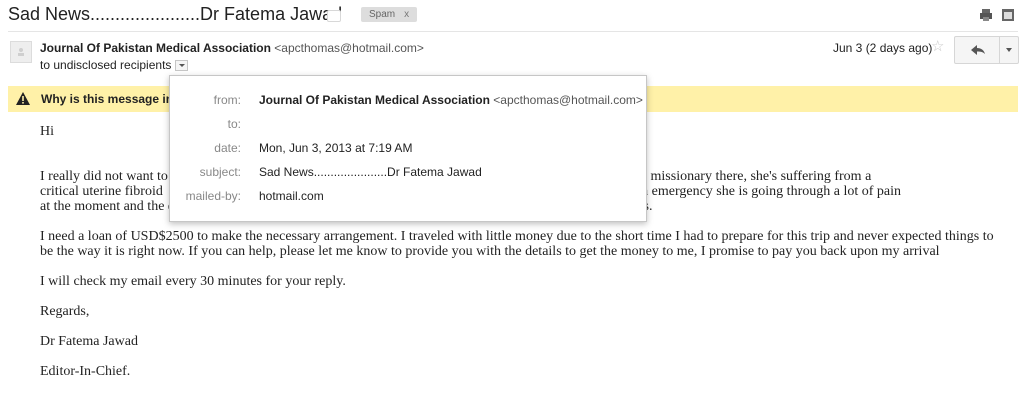  What do you see at coordinates (155, 48) in the screenshot?
I see `sender-name: Journal Of Pakistan Medical Association` at bounding box center [155, 48].